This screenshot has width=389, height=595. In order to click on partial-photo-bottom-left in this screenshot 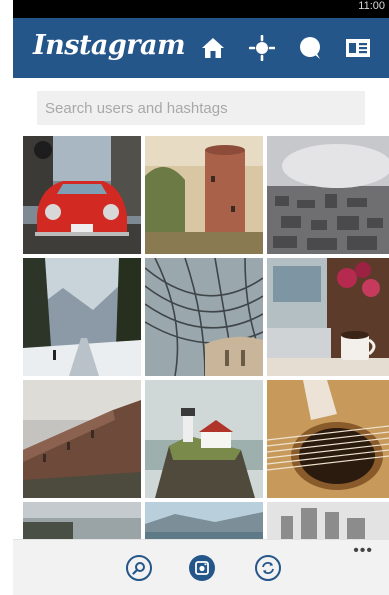, I will do `click(82, 523)`.